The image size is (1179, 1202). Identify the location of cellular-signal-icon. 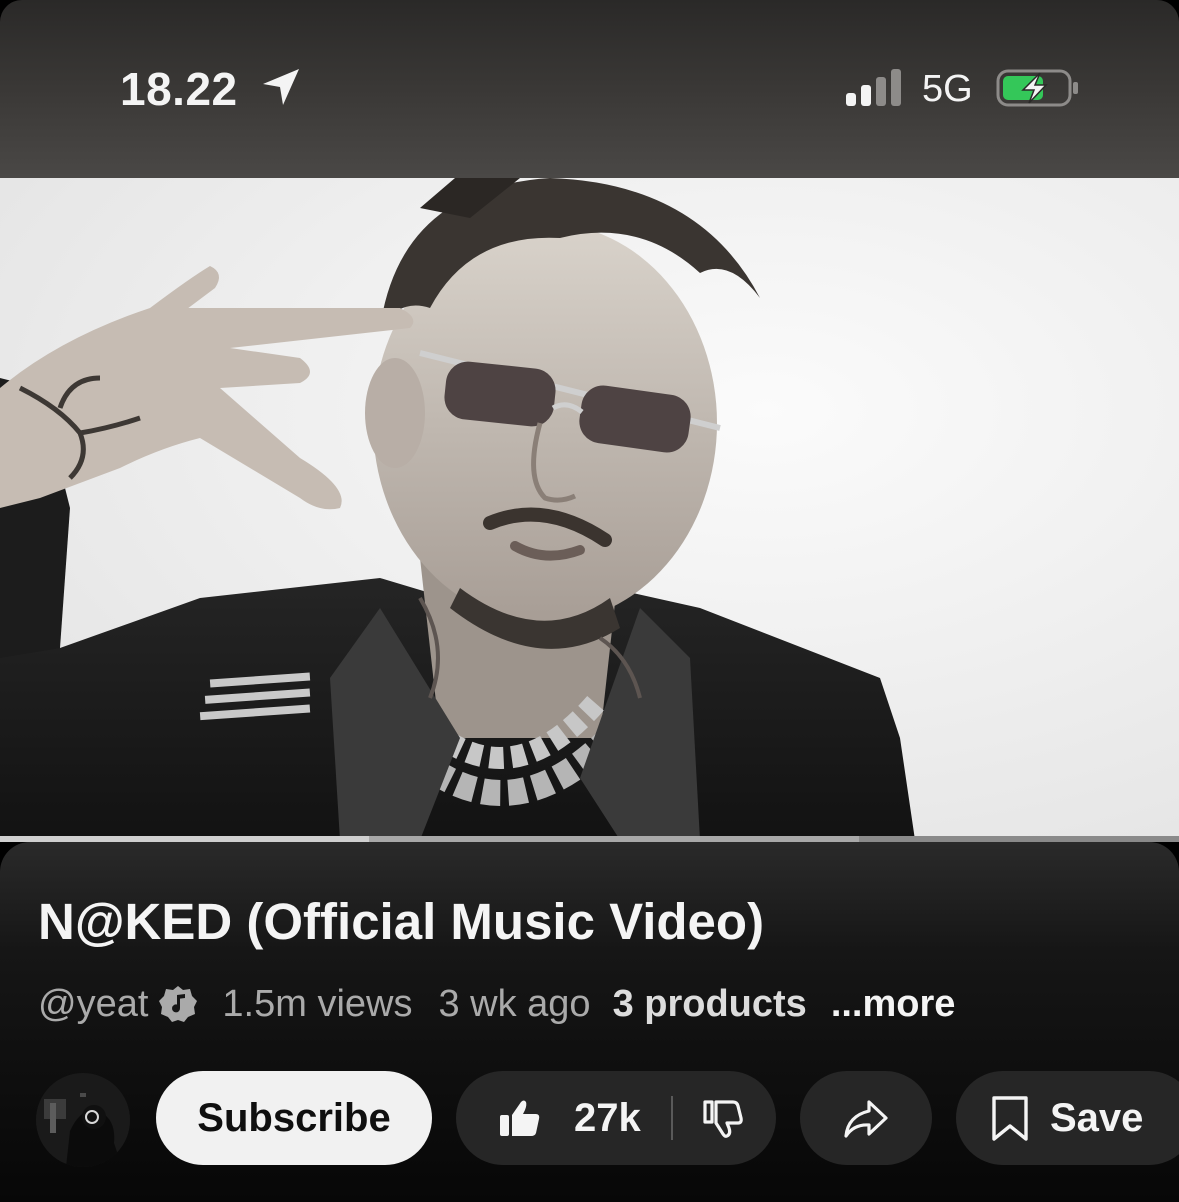
(873, 87).